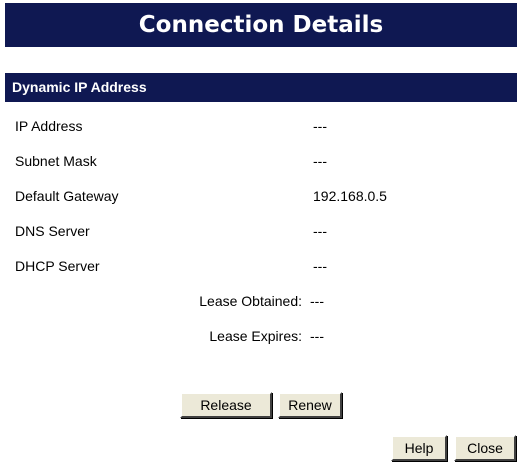 This screenshot has height=464, width=519. What do you see at coordinates (317, 336) in the screenshot?
I see `lease-expires-value: ---` at bounding box center [317, 336].